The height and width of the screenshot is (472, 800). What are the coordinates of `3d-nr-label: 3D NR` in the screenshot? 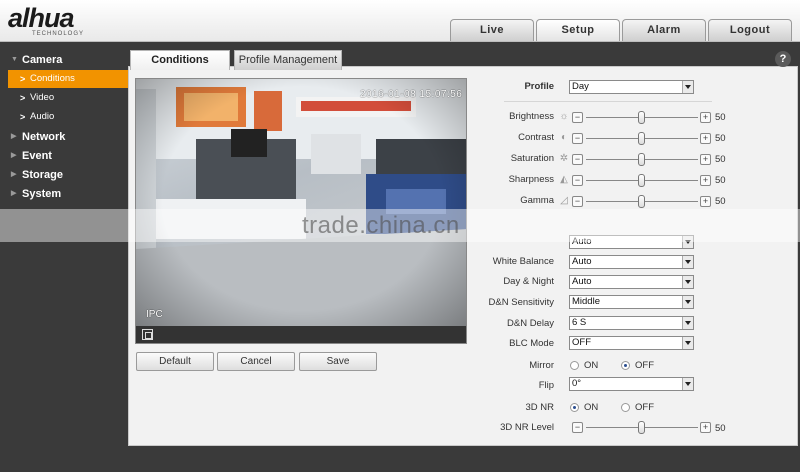 It's located at (539, 407).